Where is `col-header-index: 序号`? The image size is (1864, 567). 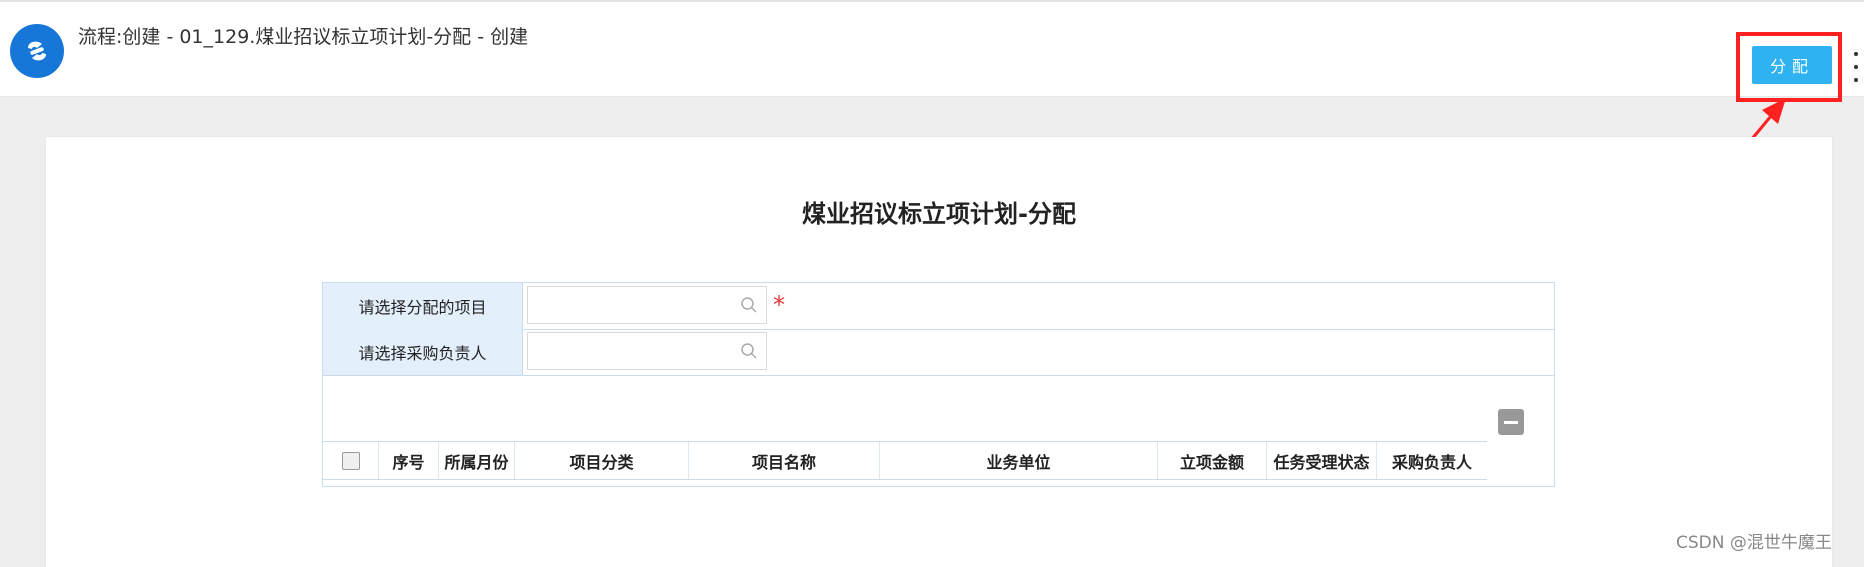 col-header-index: 序号 is located at coordinates (409, 460).